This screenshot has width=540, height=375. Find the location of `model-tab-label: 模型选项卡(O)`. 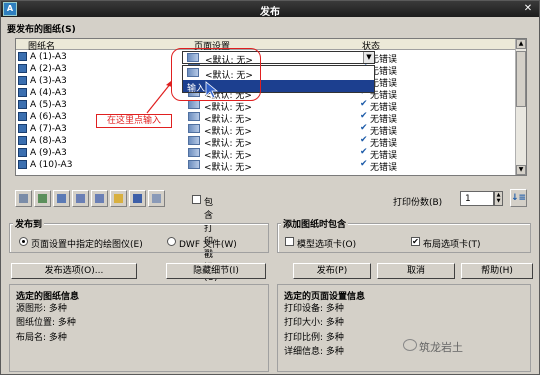

model-tab-label: 模型选项卡(O) is located at coordinates (327, 245).